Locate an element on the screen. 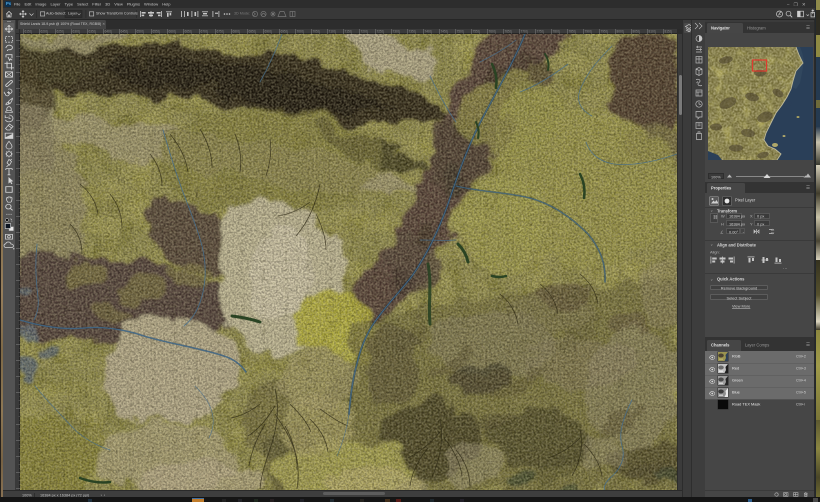 Image resolution: width=820 pixels, height=502 pixels. svg-text: 6150 is located at coordinates (28, 31).